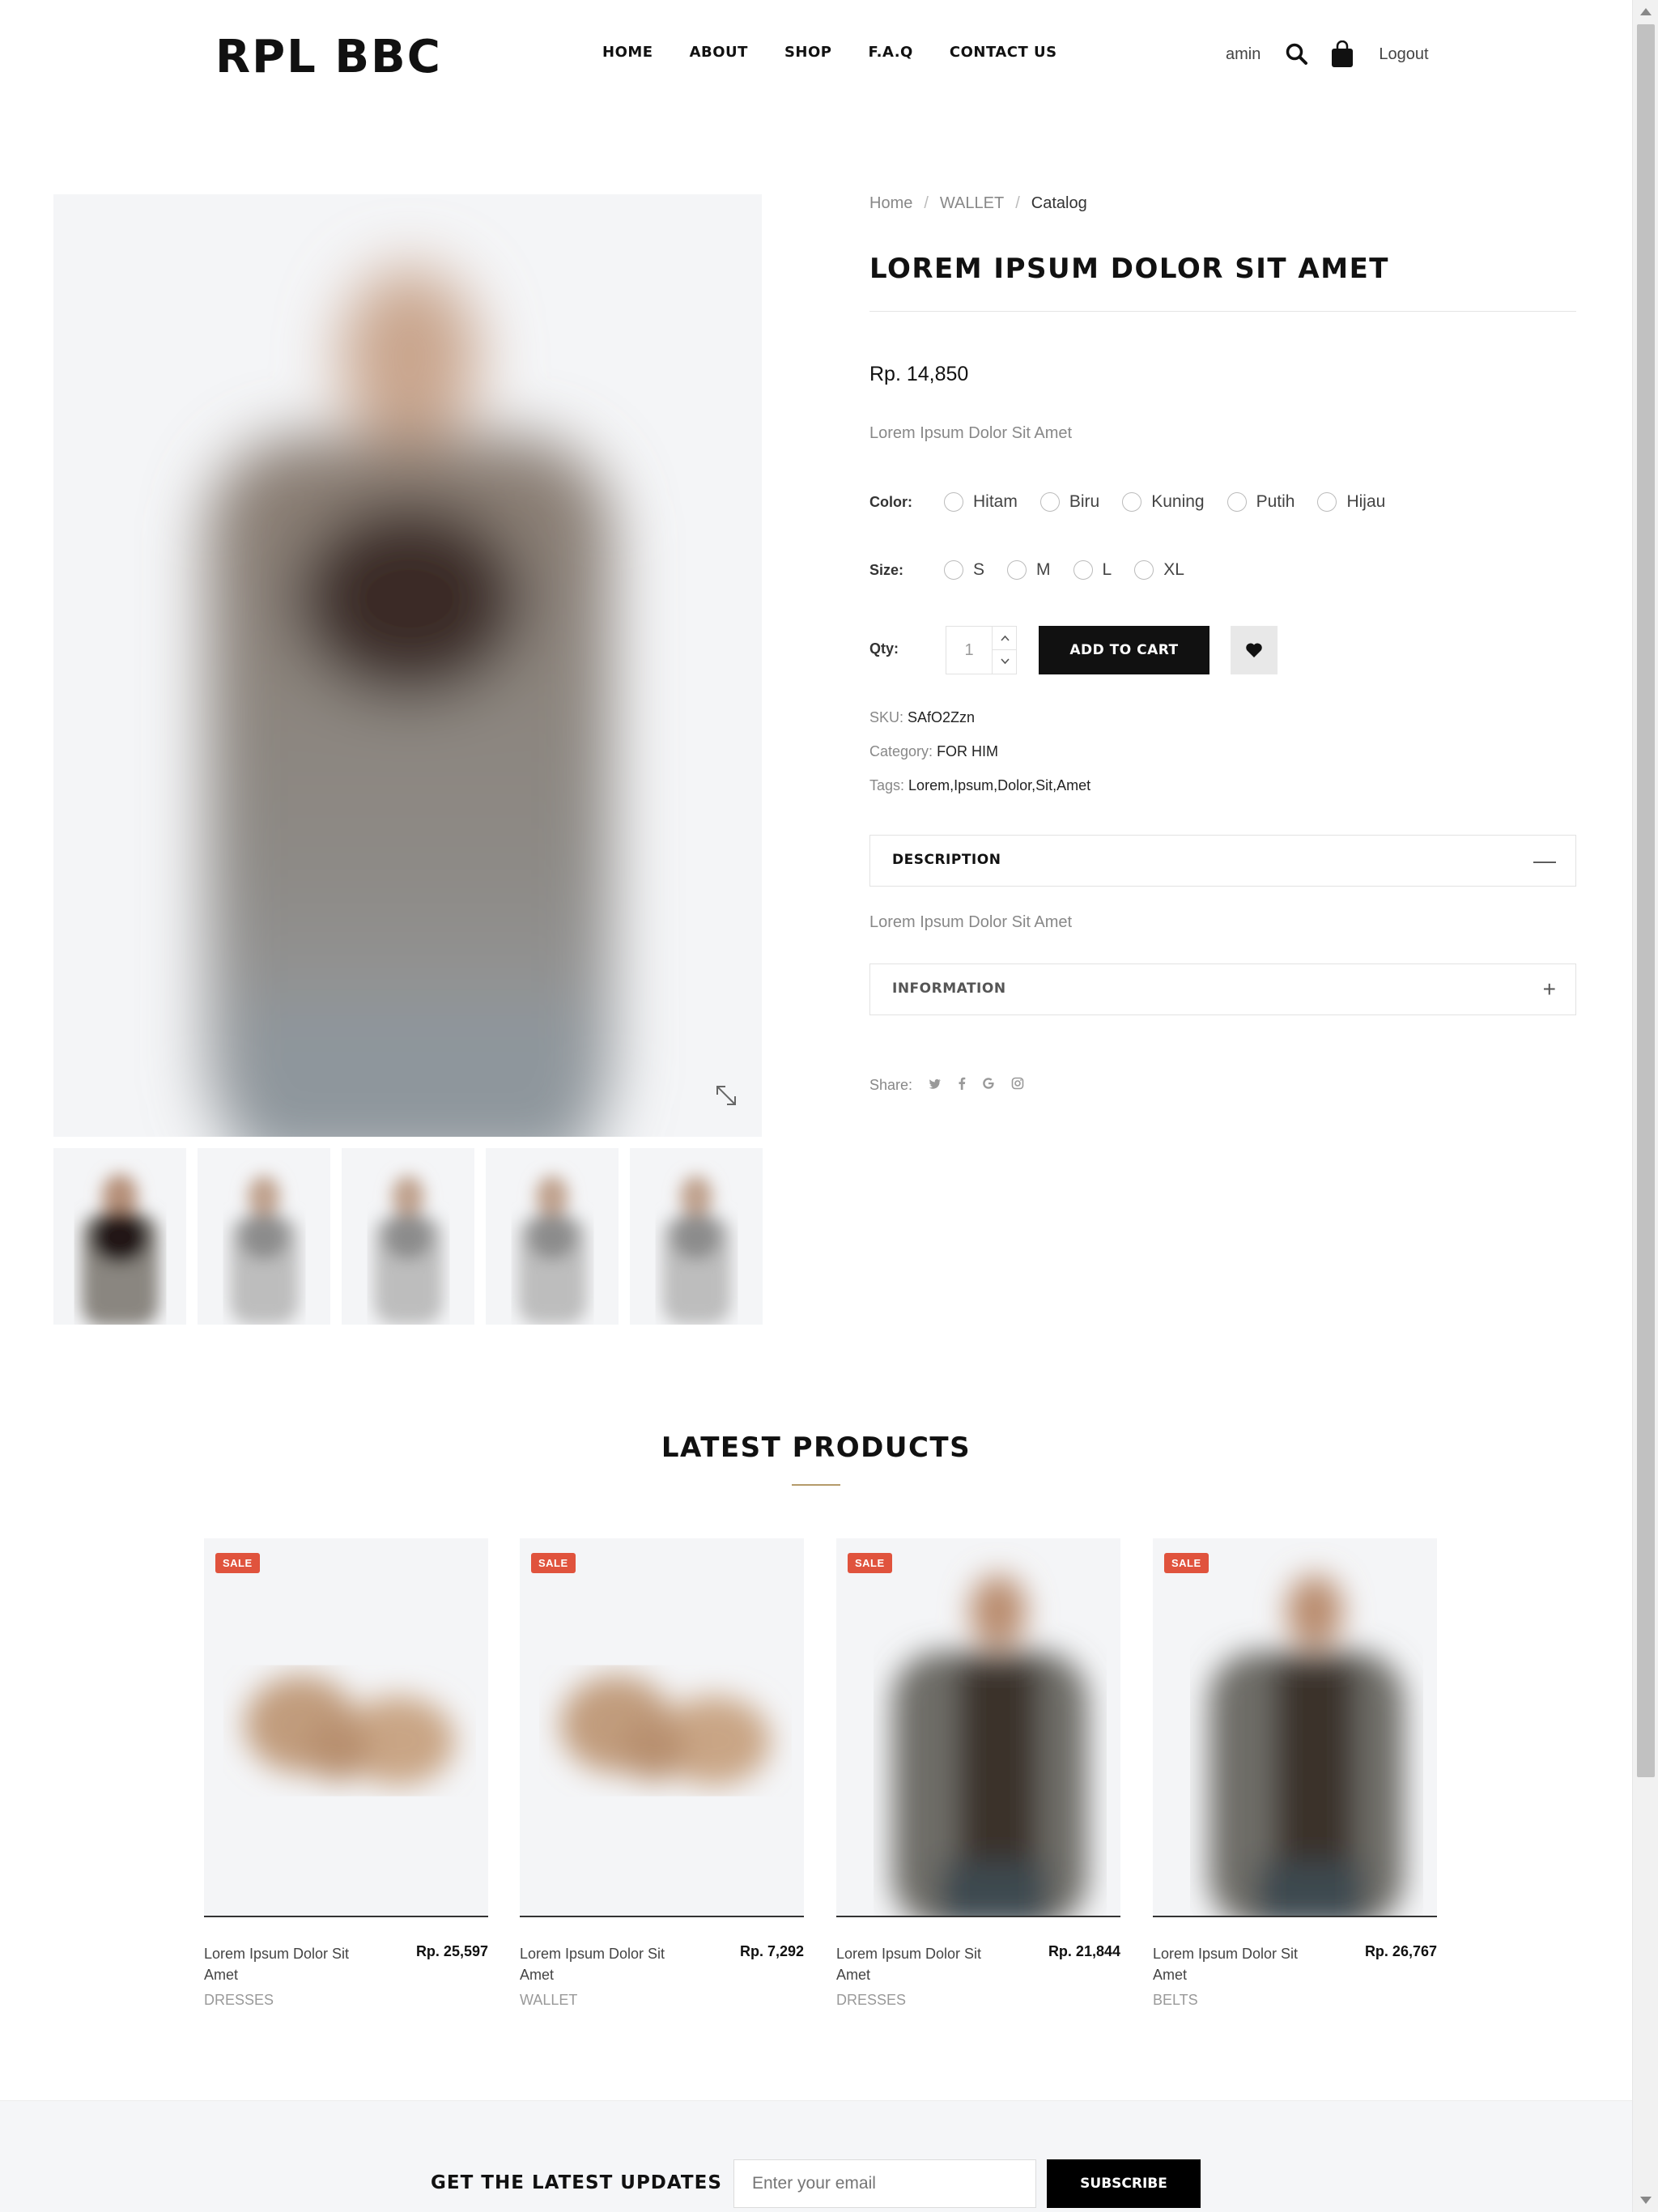 The image size is (1658, 2212). I want to click on size-option-label: S, so click(979, 569).